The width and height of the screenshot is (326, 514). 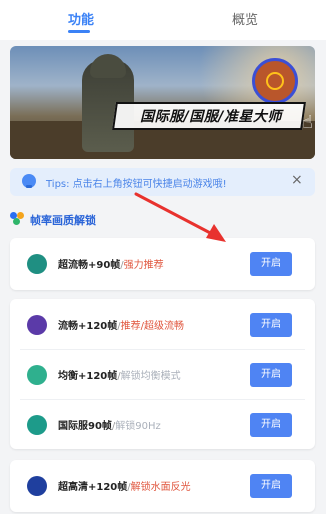 What do you see at coordinates (245, 18) in the screenshot?
I see `tab-overview: 概览` at bounding box center [245, 18].